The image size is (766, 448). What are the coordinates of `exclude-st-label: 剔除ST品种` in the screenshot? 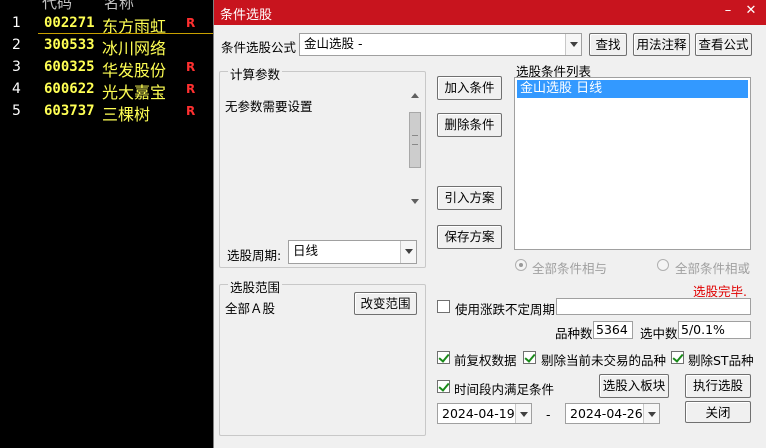 It's located at (721, 360).